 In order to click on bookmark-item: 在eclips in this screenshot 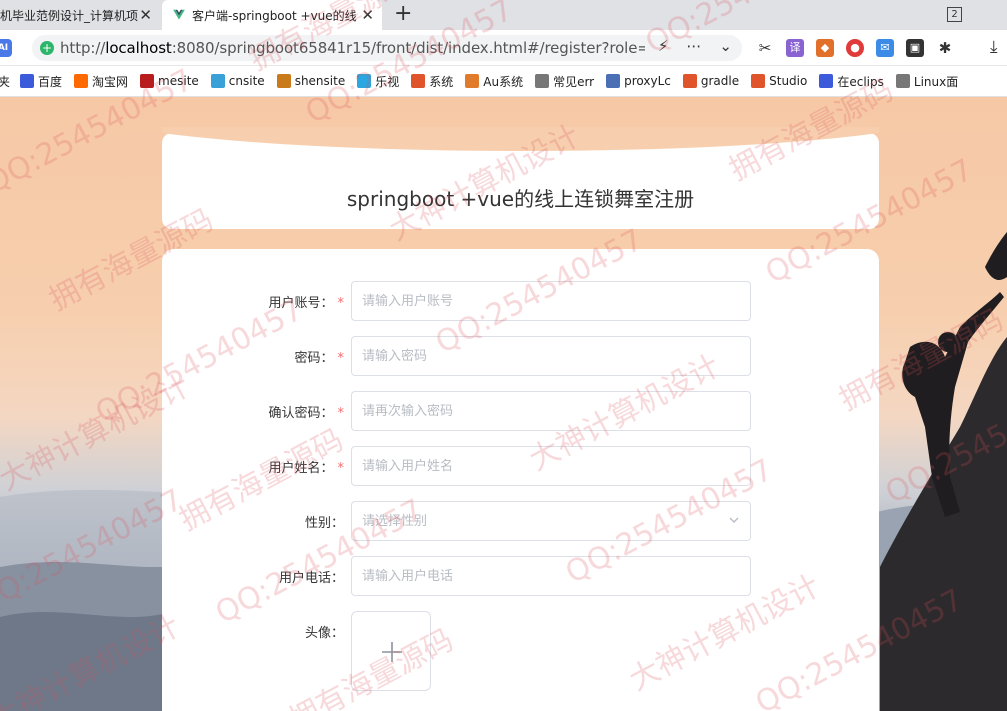, I will do `click(851, 81)`.